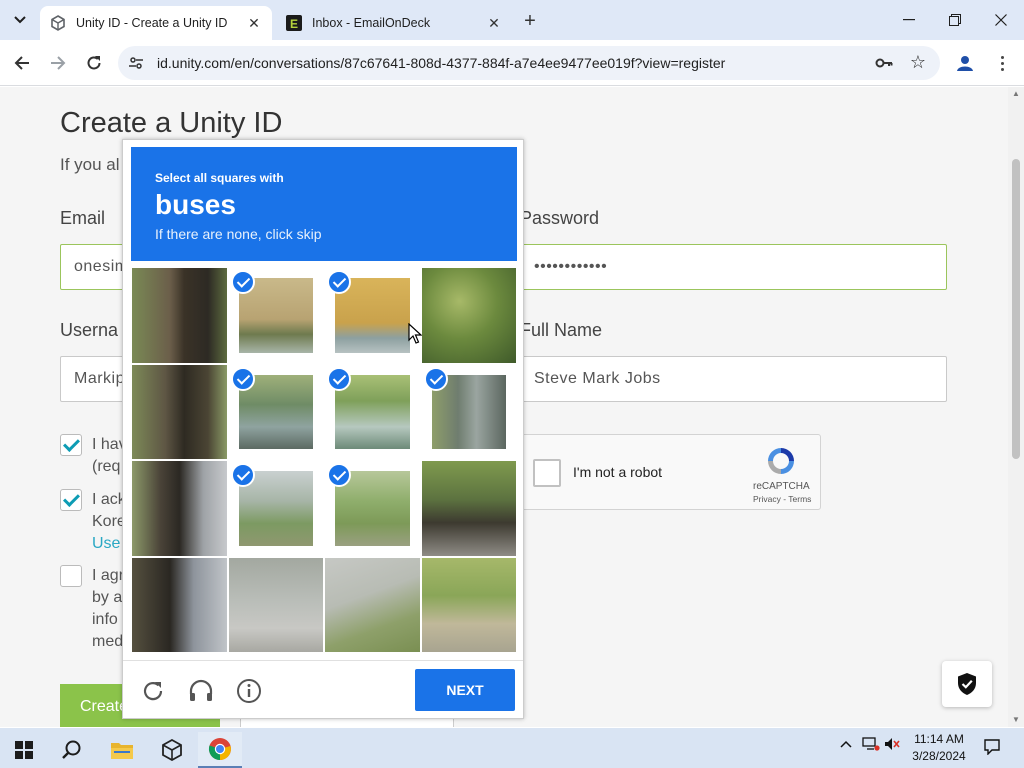 The height and width of the screenshot is (768, 1024). I want to click on tab-title: Inbox - EmailOnDeck, so click(371, 23).